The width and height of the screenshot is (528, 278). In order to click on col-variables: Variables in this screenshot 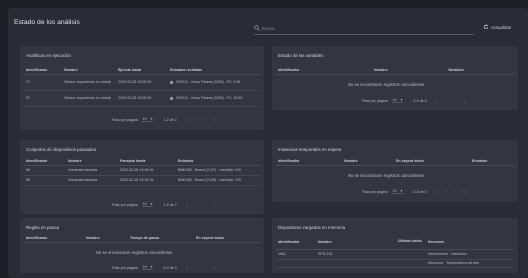, I will do `click(480, 70)`.